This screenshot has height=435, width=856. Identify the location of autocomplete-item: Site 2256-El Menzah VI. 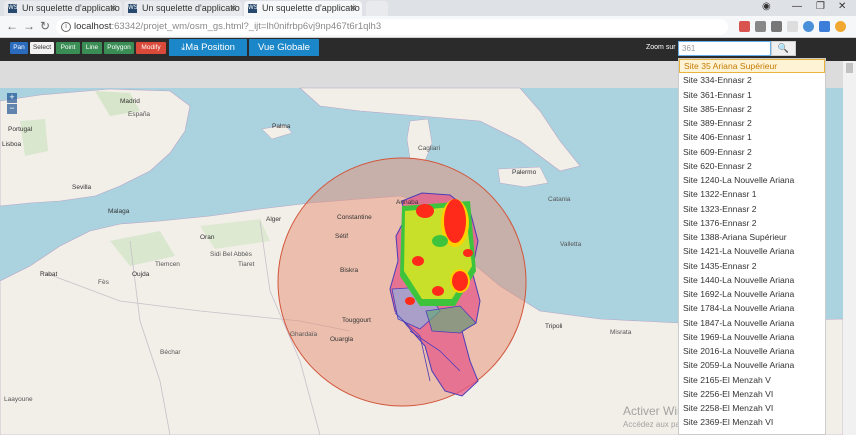
(752, 394).